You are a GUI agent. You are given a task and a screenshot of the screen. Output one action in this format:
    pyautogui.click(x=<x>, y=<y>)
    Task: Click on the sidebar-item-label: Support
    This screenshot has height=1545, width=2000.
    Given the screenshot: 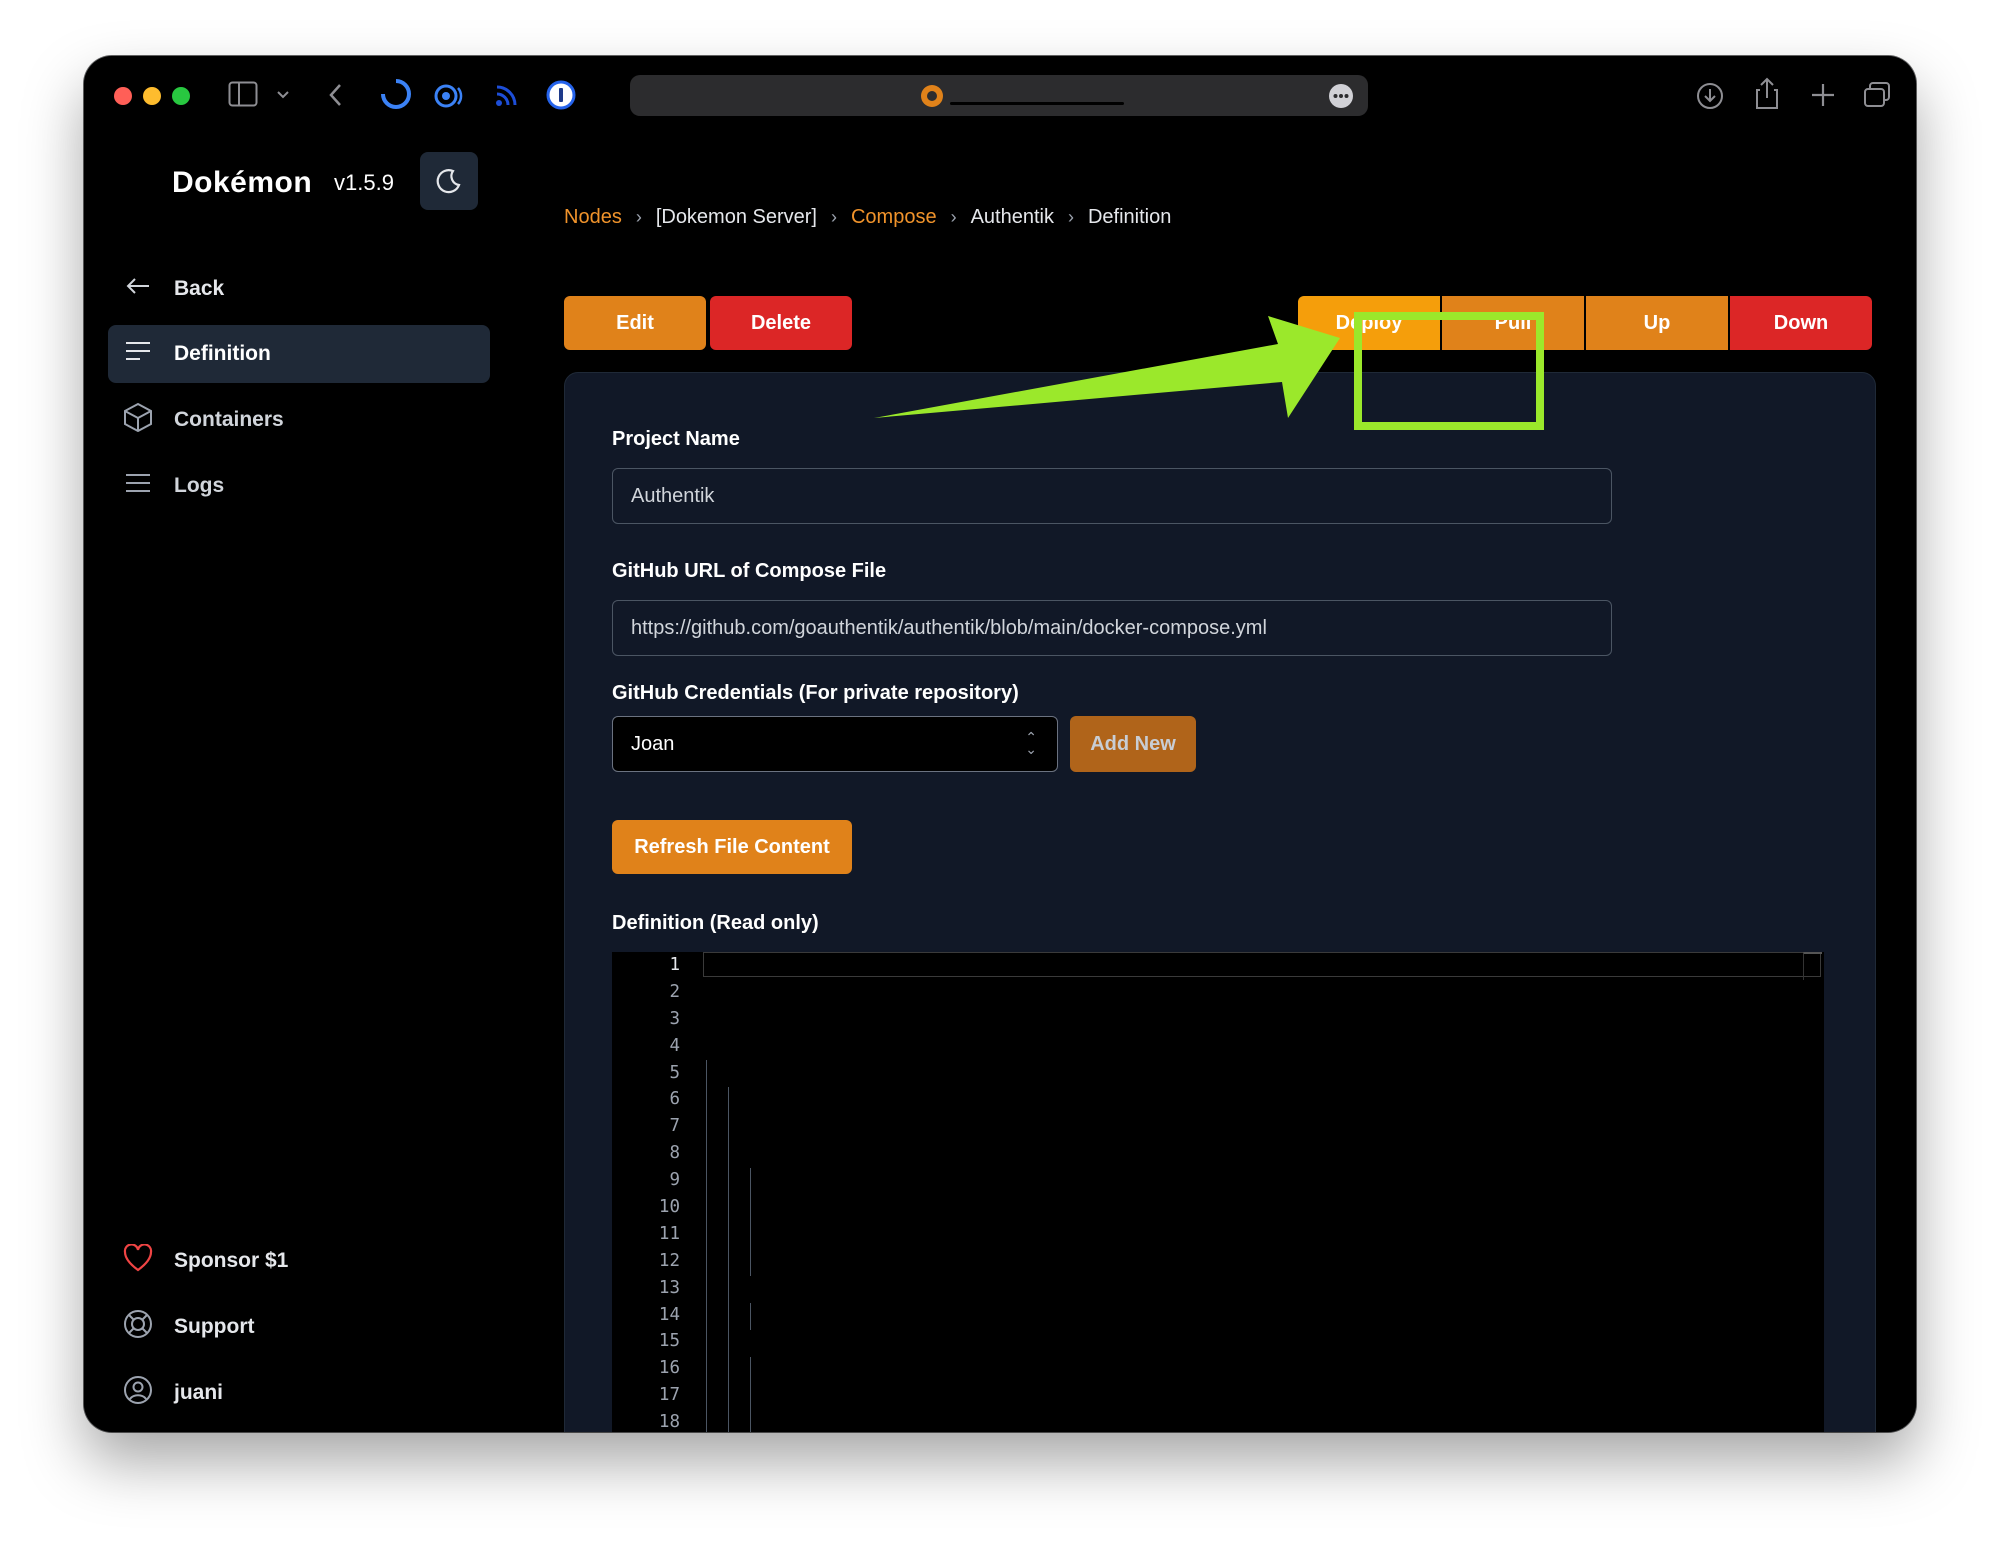 What is the action you would take?
    pyautogui.click(x=214, y=1326)
    